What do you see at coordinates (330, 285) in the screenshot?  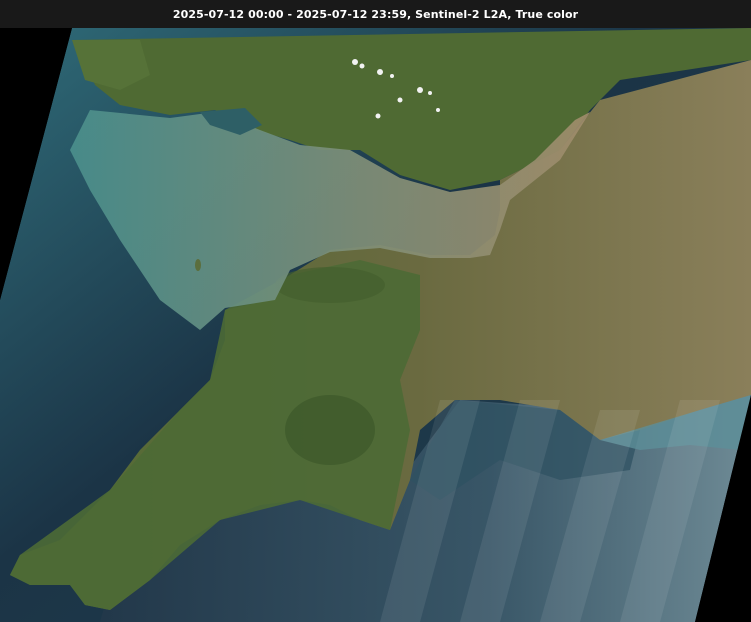 I see `exmoor` at bounding box center [330, 285].